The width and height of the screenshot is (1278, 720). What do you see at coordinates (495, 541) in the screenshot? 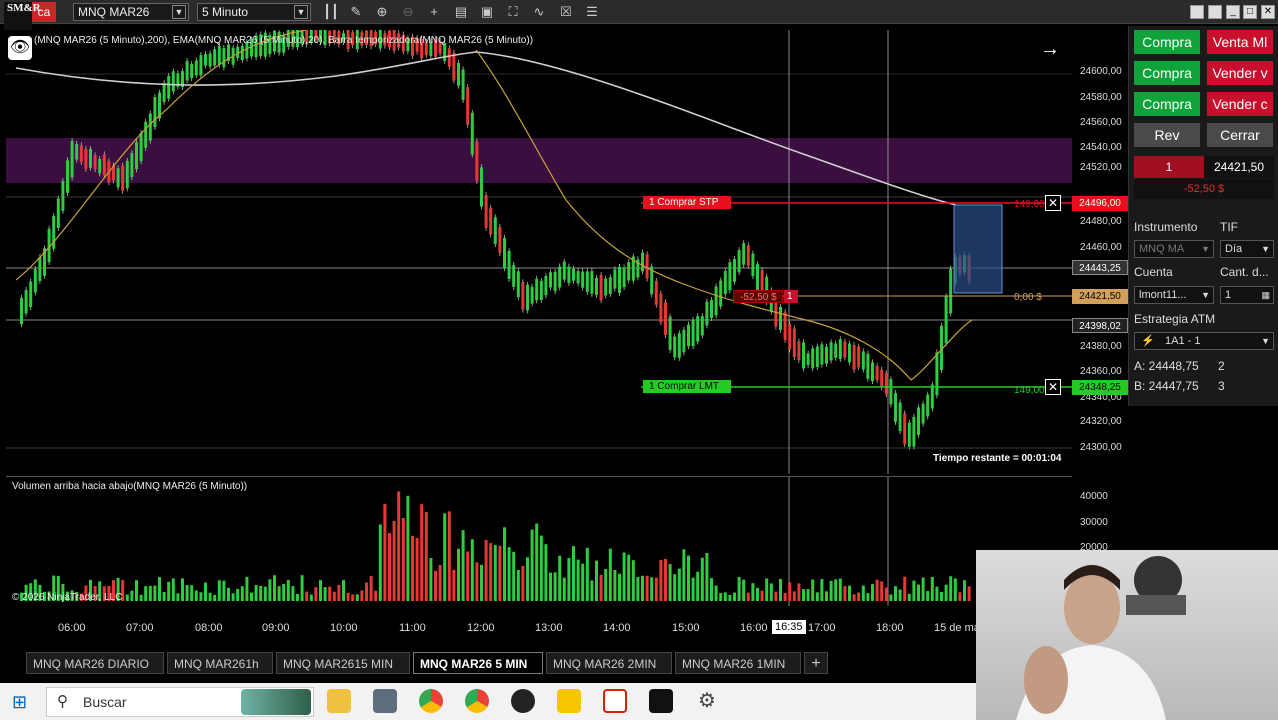
I see `volume-chart-svg` at bounding box center [495, 541].